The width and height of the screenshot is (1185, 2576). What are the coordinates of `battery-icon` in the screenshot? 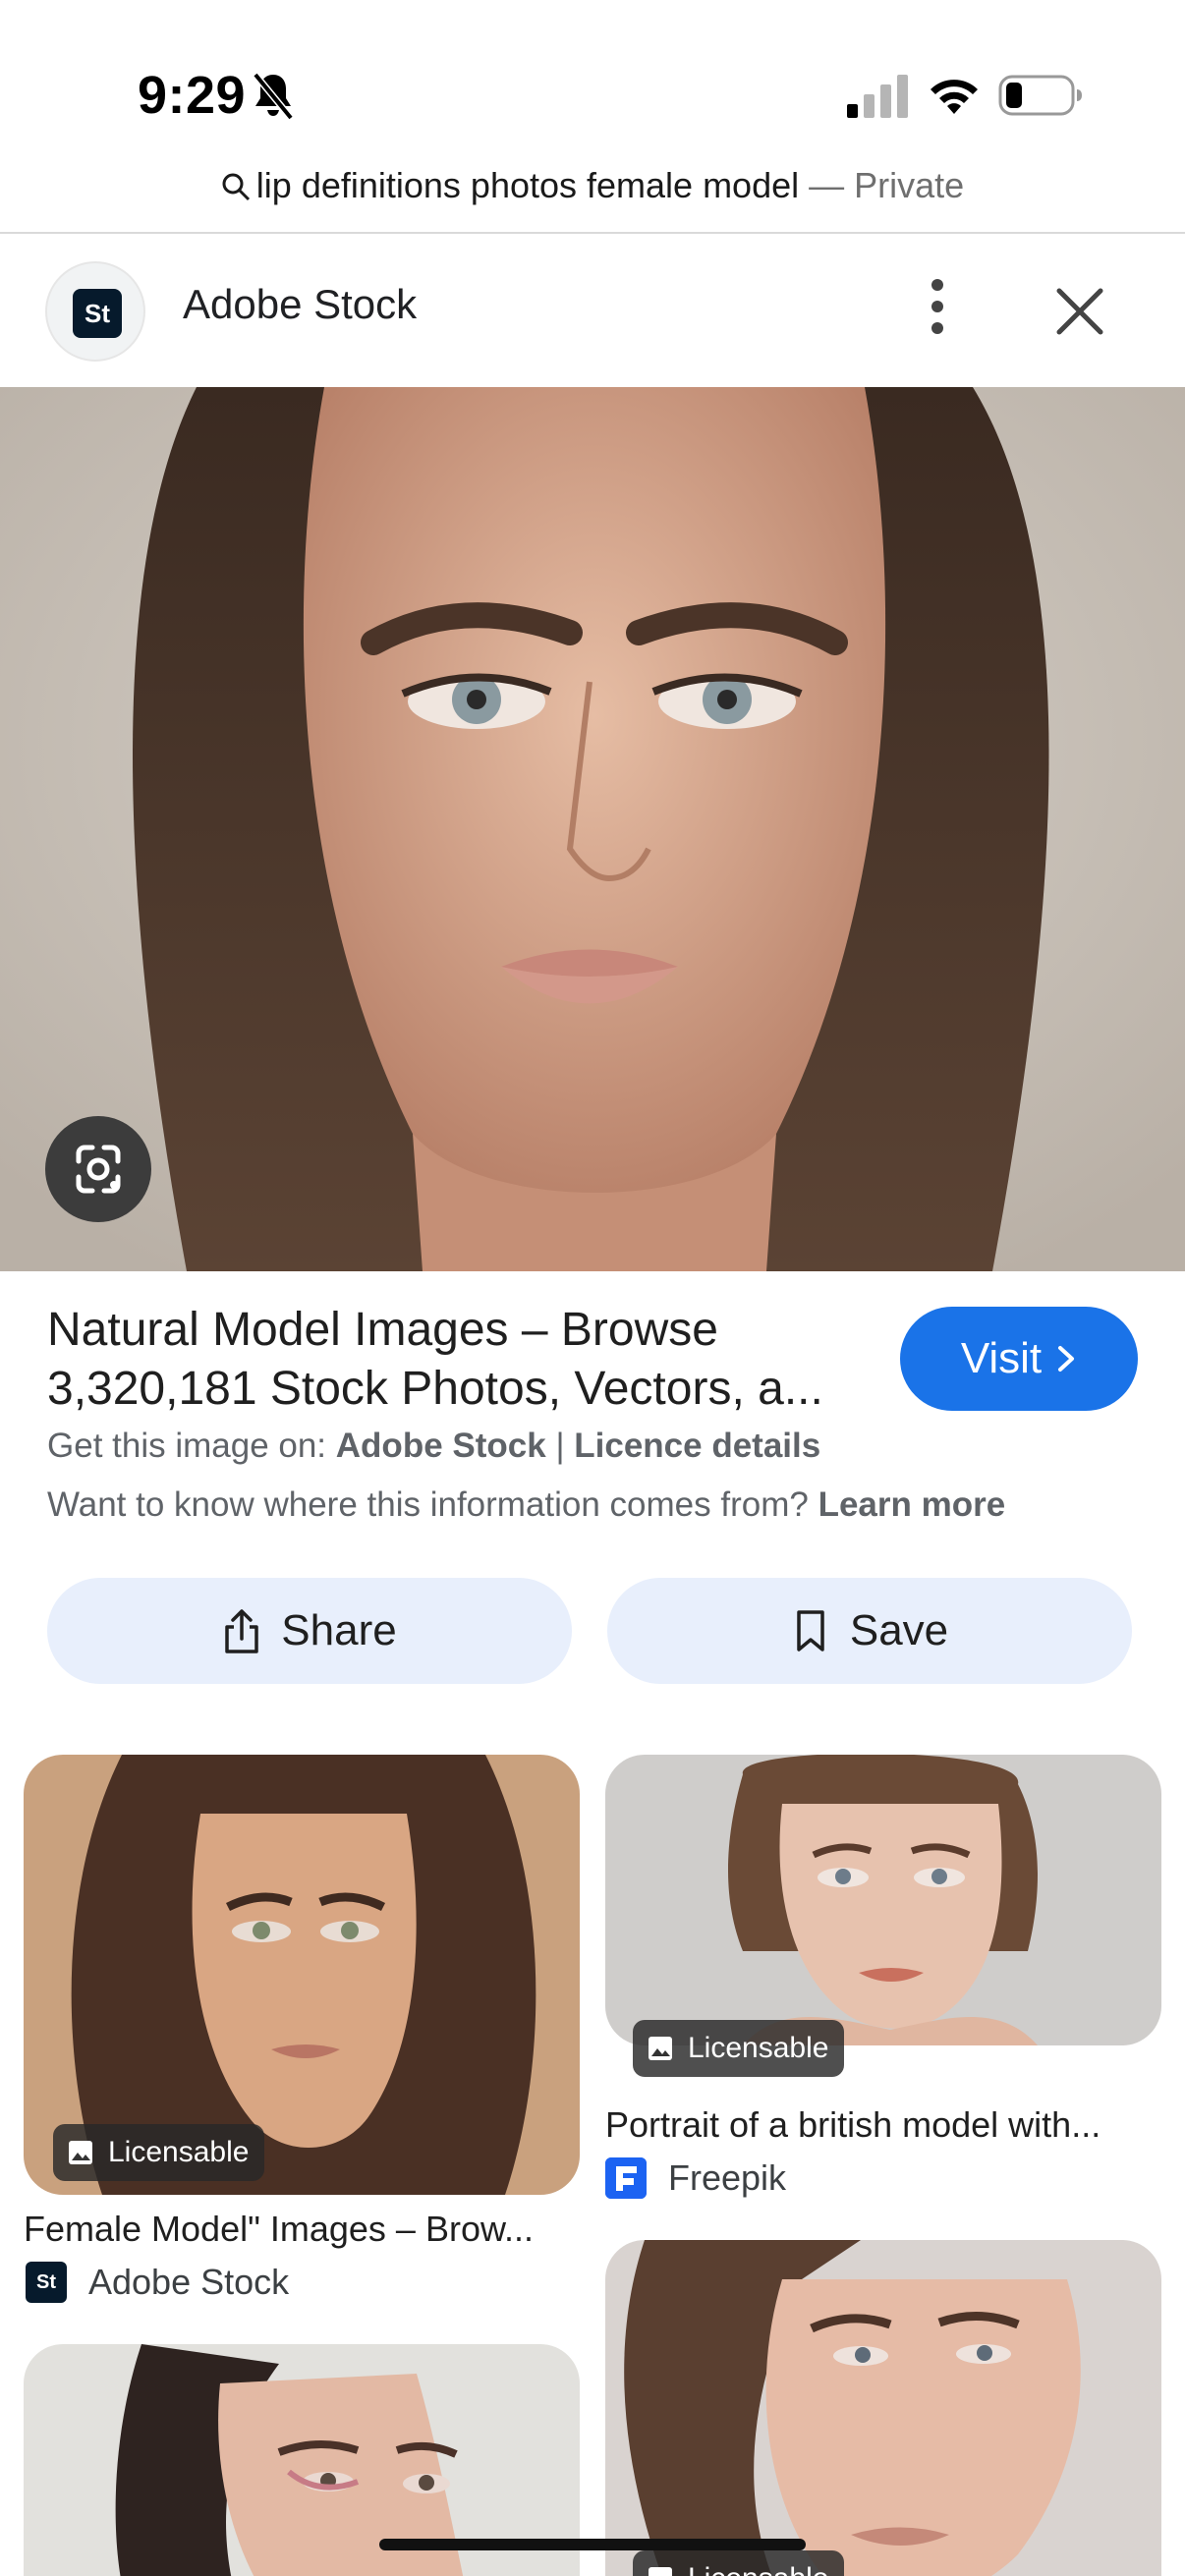 It's located at (1040, 95).